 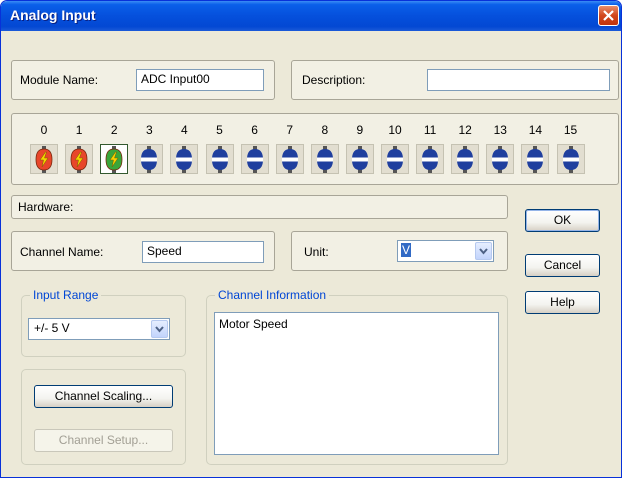 What do you see at coordinates (62, 252) in the screenshot?
I see `channel-name-label: Channel Name:` at bounding box center [62, 252].